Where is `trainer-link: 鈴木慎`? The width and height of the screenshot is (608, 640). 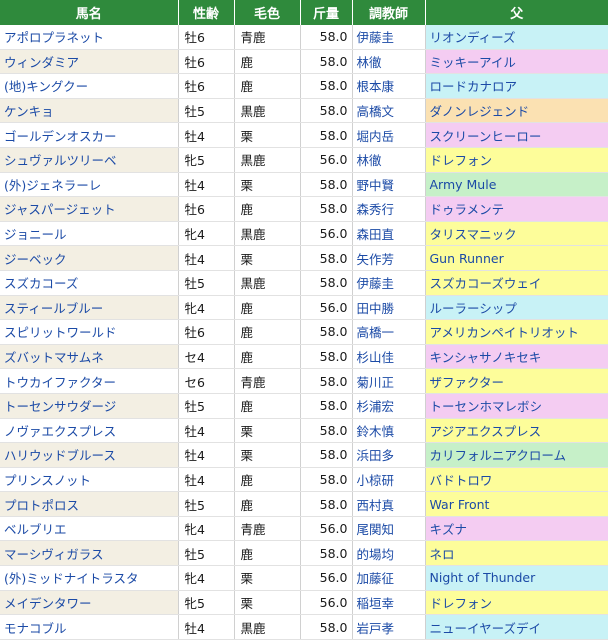 trainer-link: 鈴木慎 is located at coordinates (389, 431).